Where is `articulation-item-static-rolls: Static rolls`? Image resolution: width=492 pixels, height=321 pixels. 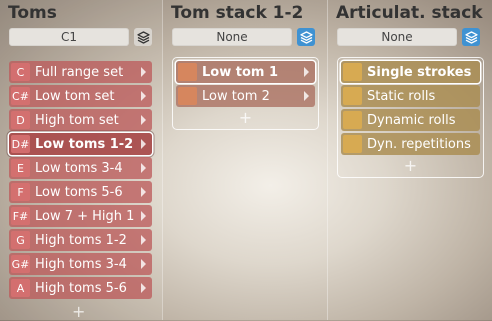 articulation-item-static-rolls: Static rolls is located at coordinates (410, 96).